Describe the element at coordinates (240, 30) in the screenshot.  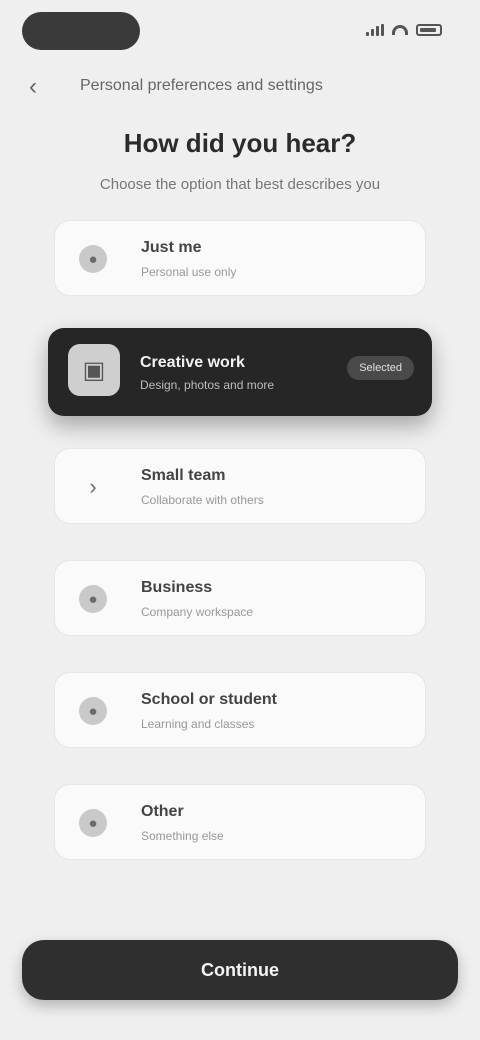
I see `status-bar` at that location.